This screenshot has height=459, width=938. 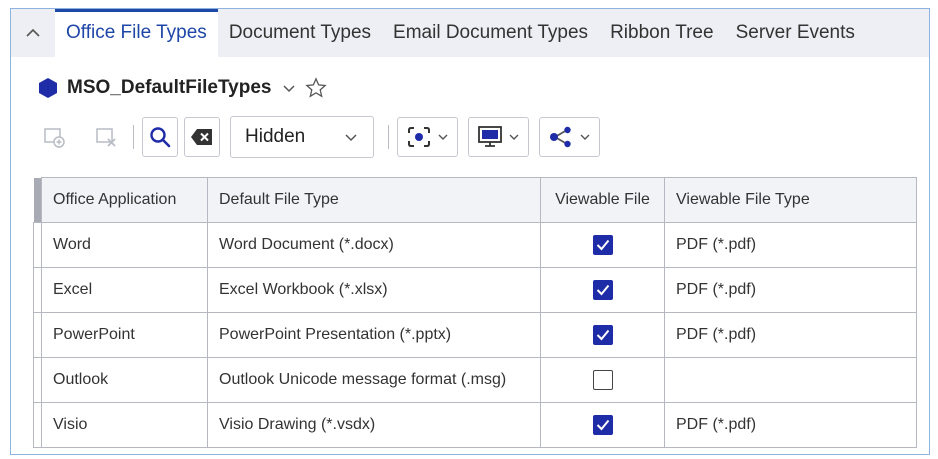 What do you see at coordinates (124, 425) in the screenshot?
I see `office-application-cell: Visio` at bounding box center [124, 425].